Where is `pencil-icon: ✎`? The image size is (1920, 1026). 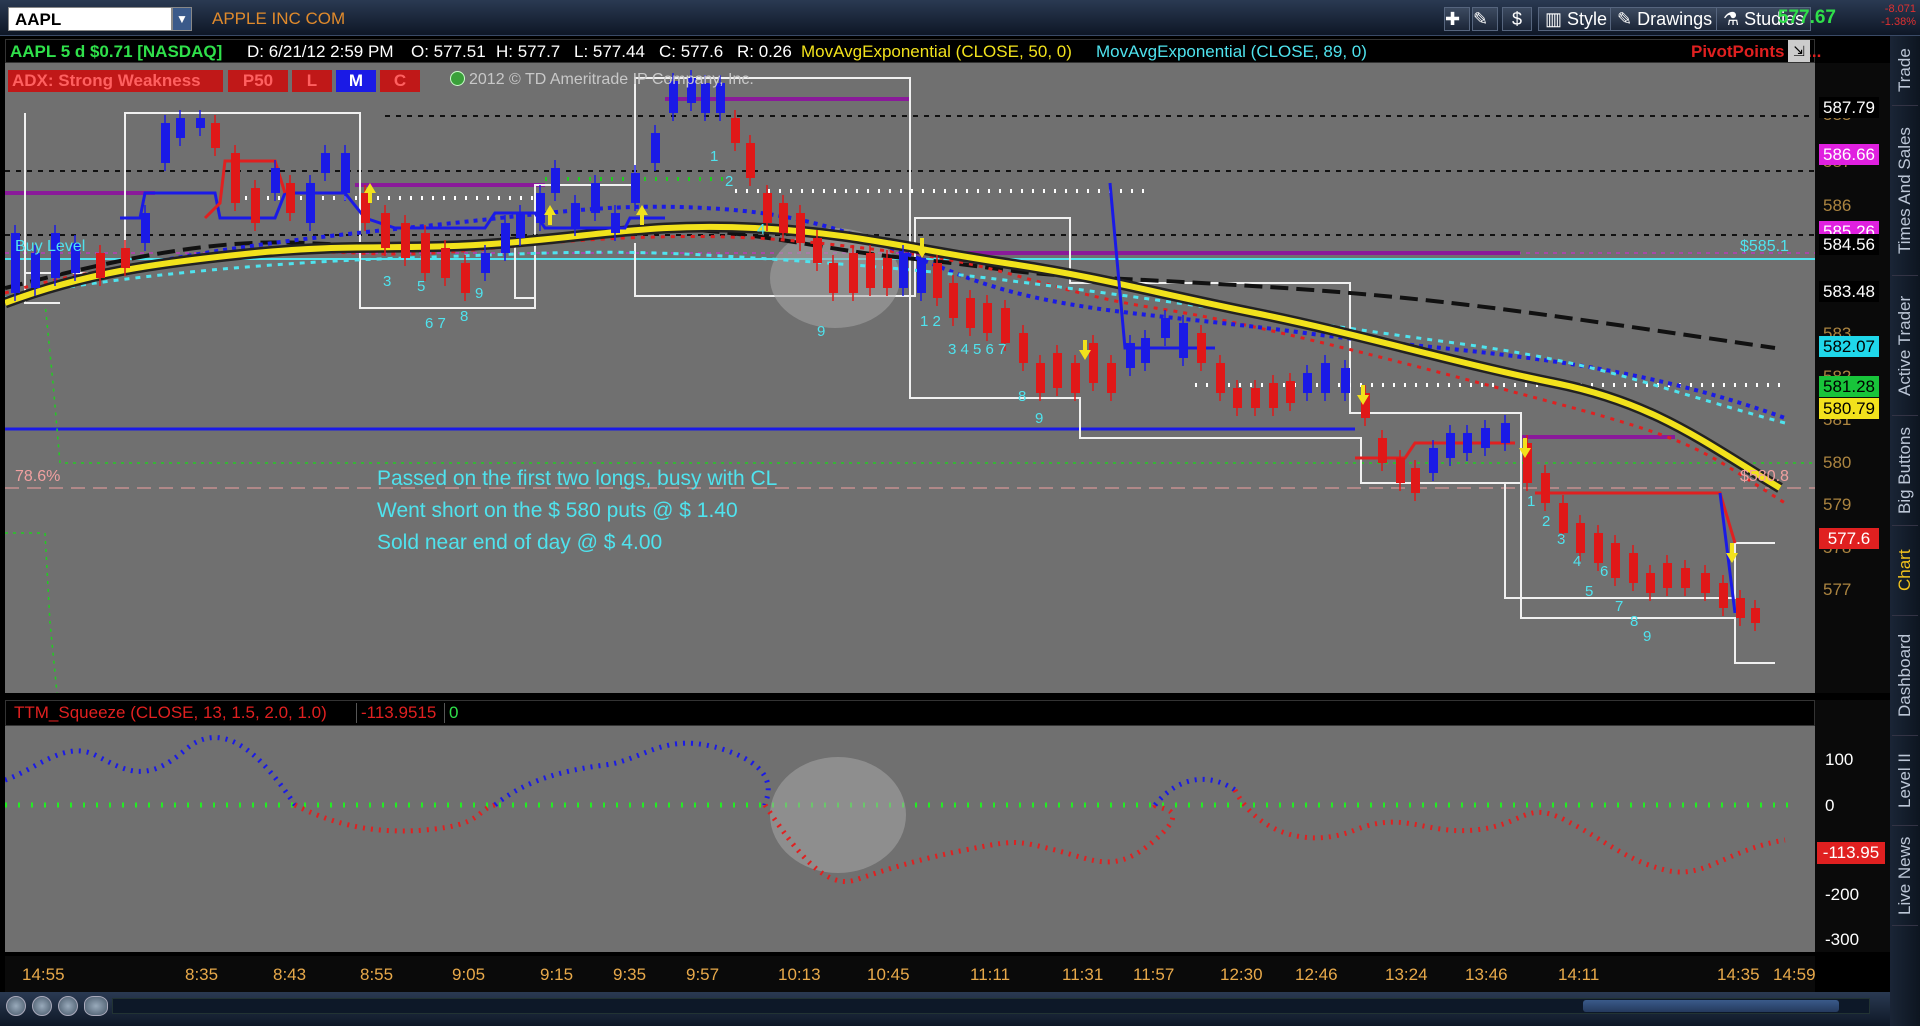 pencil-icon: ✎ is located at coordinates (1627, 19).